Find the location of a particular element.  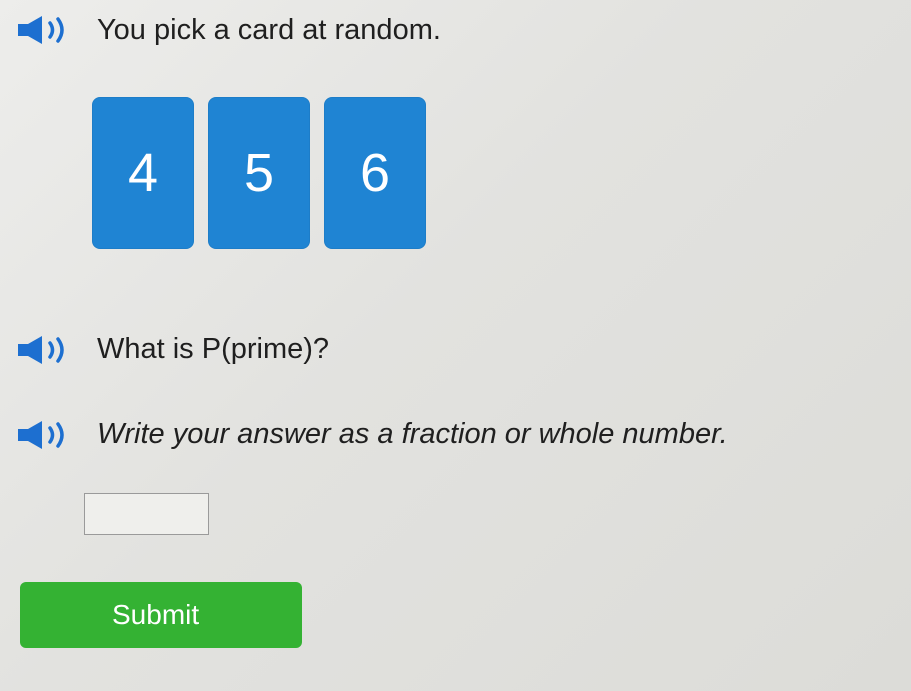

card-6: 6 is located at coordinates (375, 173).